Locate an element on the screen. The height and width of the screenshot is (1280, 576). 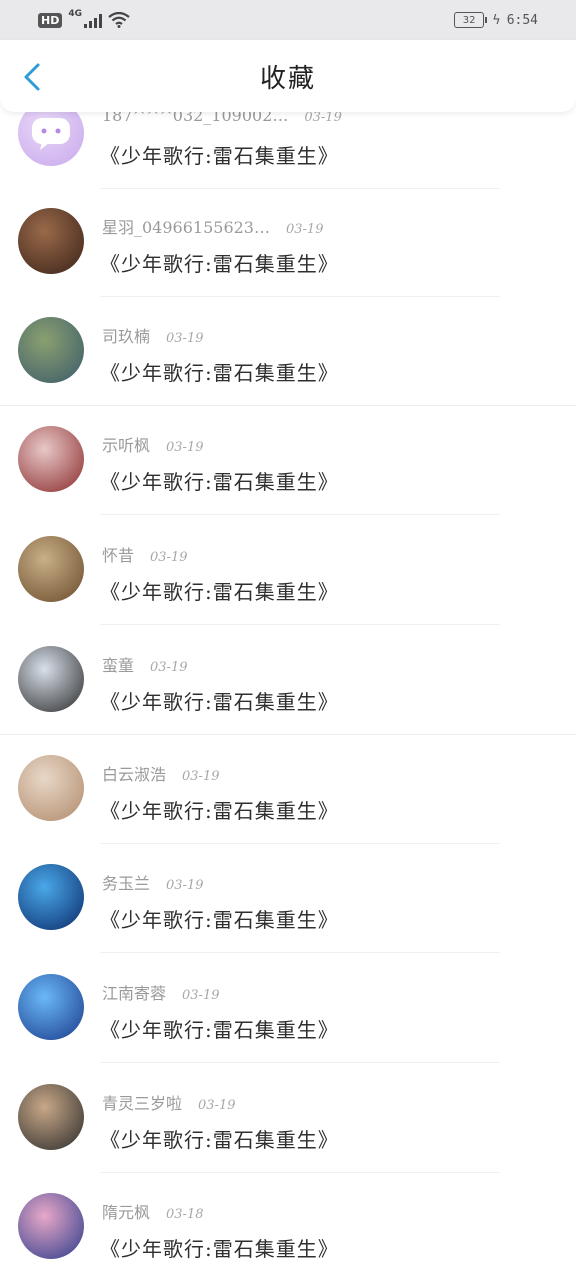
nav-bar: 收藏 is located at coordinates (288, 76).